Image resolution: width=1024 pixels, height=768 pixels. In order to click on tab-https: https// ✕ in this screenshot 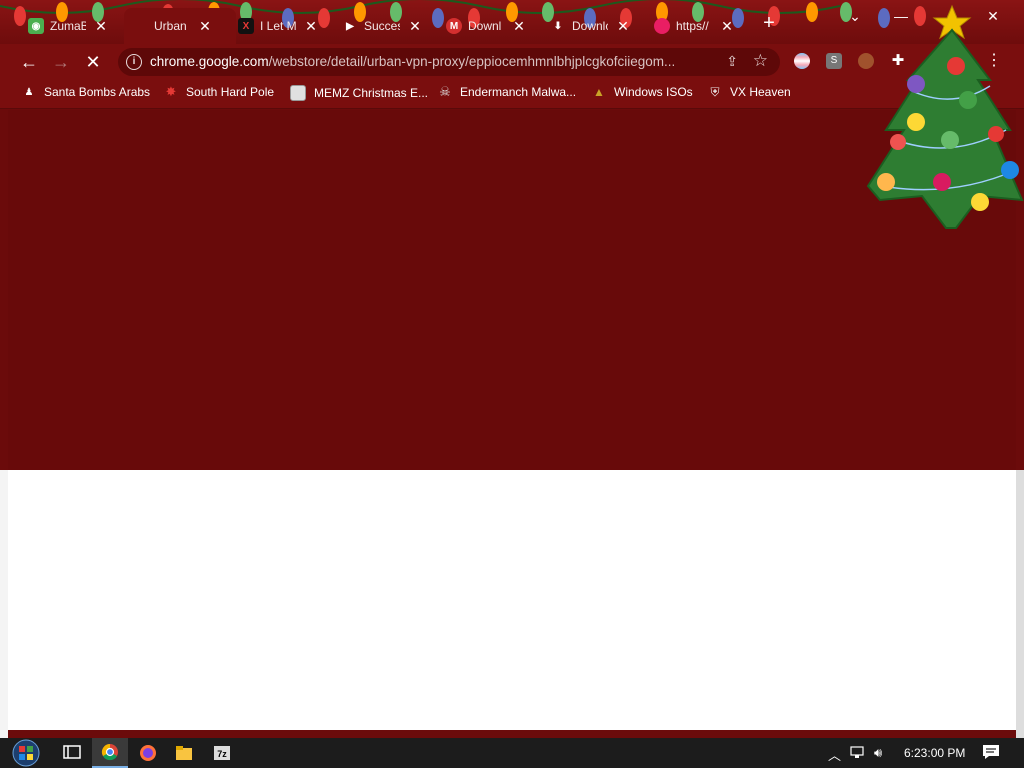, I will do `click(694, 26)`.